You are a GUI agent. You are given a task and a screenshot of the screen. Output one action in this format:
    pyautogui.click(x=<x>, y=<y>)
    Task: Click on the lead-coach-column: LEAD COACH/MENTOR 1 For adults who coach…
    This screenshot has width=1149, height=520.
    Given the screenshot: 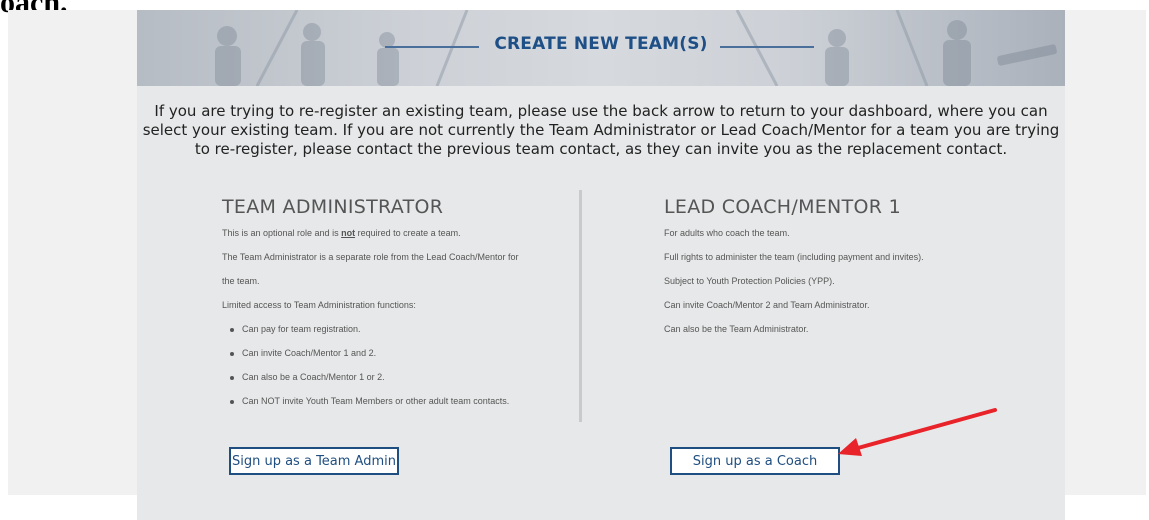 What is the action you would take?
    pyautogui.click(x=844, y=271)
    